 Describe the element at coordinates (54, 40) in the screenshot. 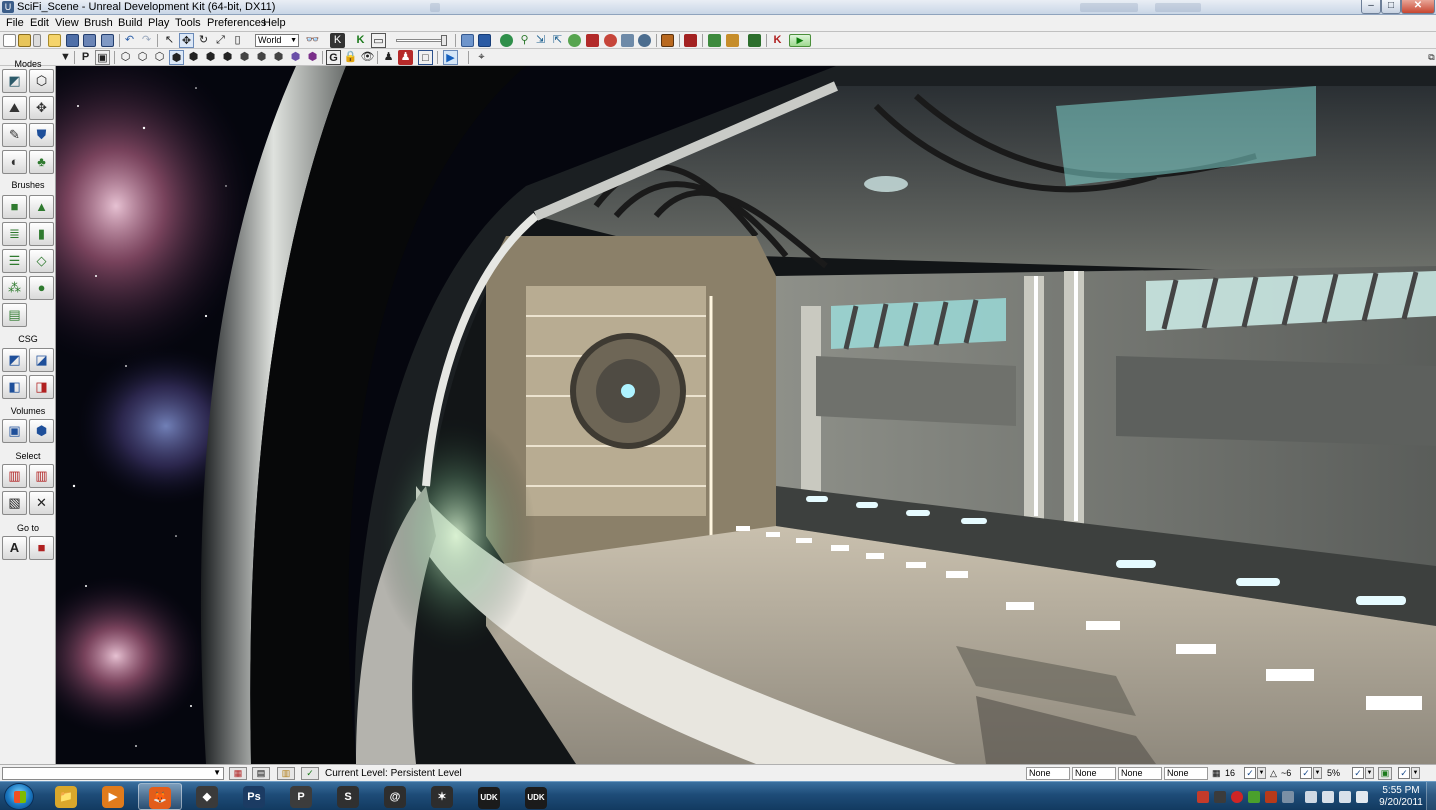

I see `open-recent-icon` at that location.